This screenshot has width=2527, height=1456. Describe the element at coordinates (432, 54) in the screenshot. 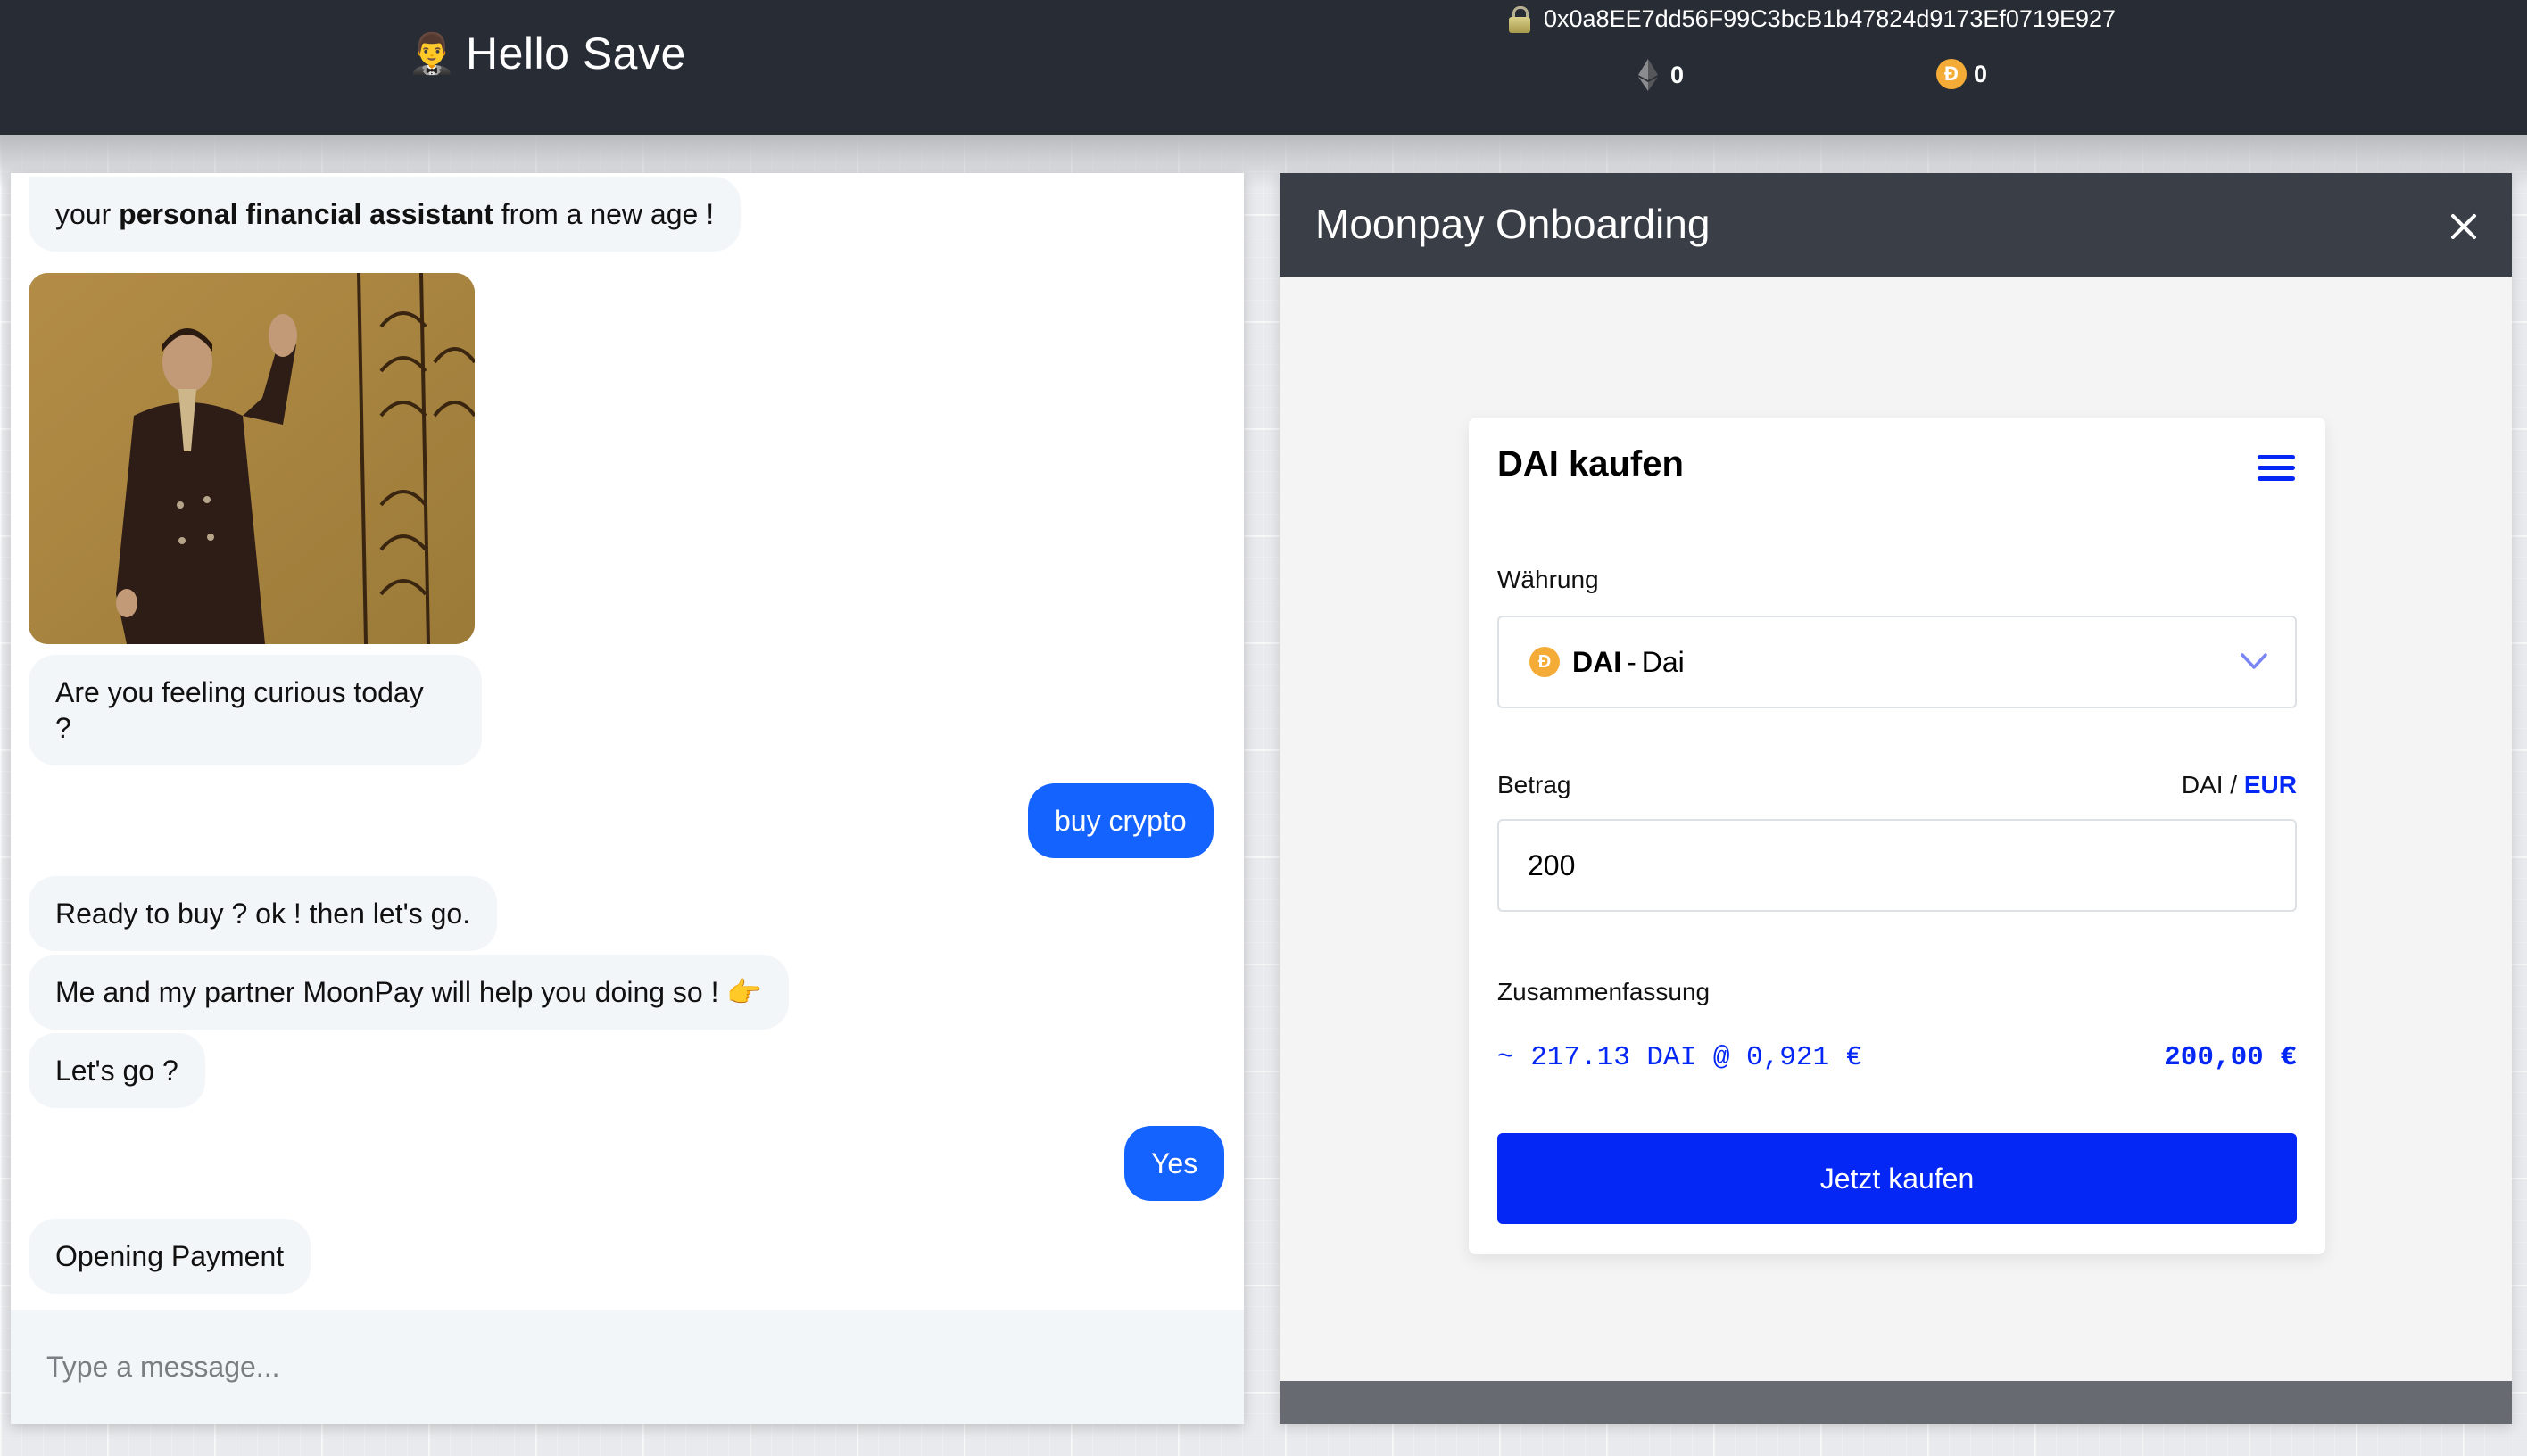

I see `butler-emoji-icon: 🤵‍♂️` at that location.